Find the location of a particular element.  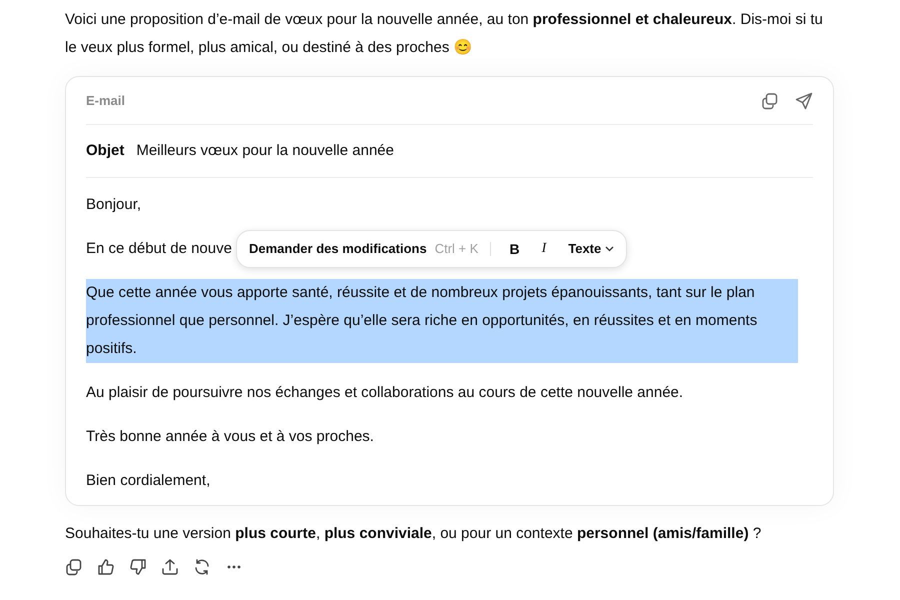

email-paragraph: Très bonne année à vous et à vos proches. is located at coordinates (230, 437).